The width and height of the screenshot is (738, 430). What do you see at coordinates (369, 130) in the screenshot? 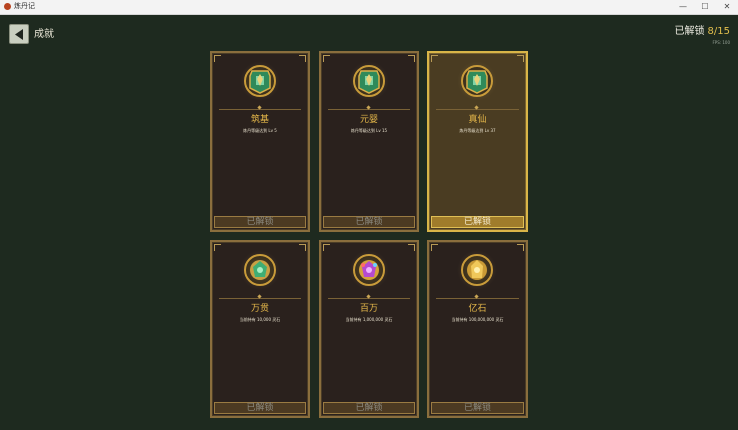
I see `achievement-desc: 炼丹等级达到 Lv 15` at bounding box center [369, 130].